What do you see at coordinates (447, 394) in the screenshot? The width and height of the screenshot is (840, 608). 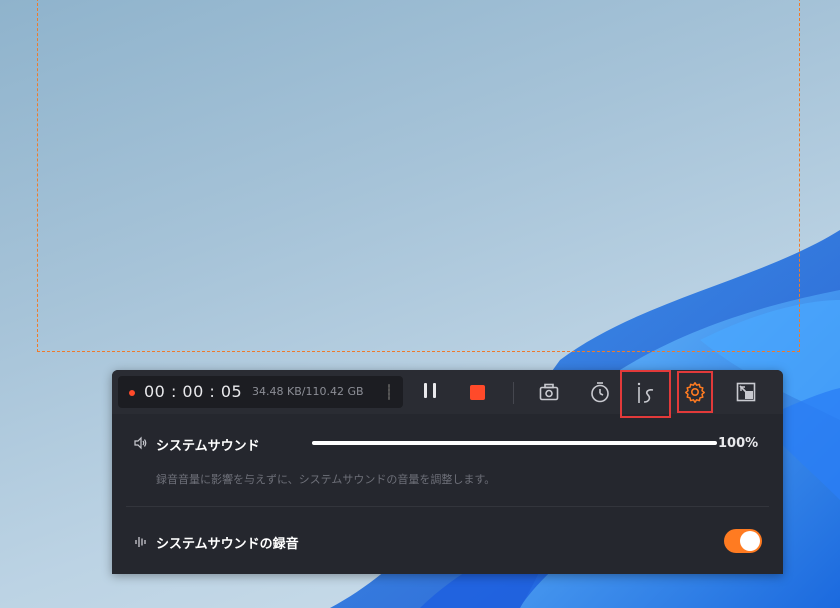 I see `recorder-toolbar: 00 : 00 : 05 34.48 KB/110.42 GB` at bounding box center [447, 394].